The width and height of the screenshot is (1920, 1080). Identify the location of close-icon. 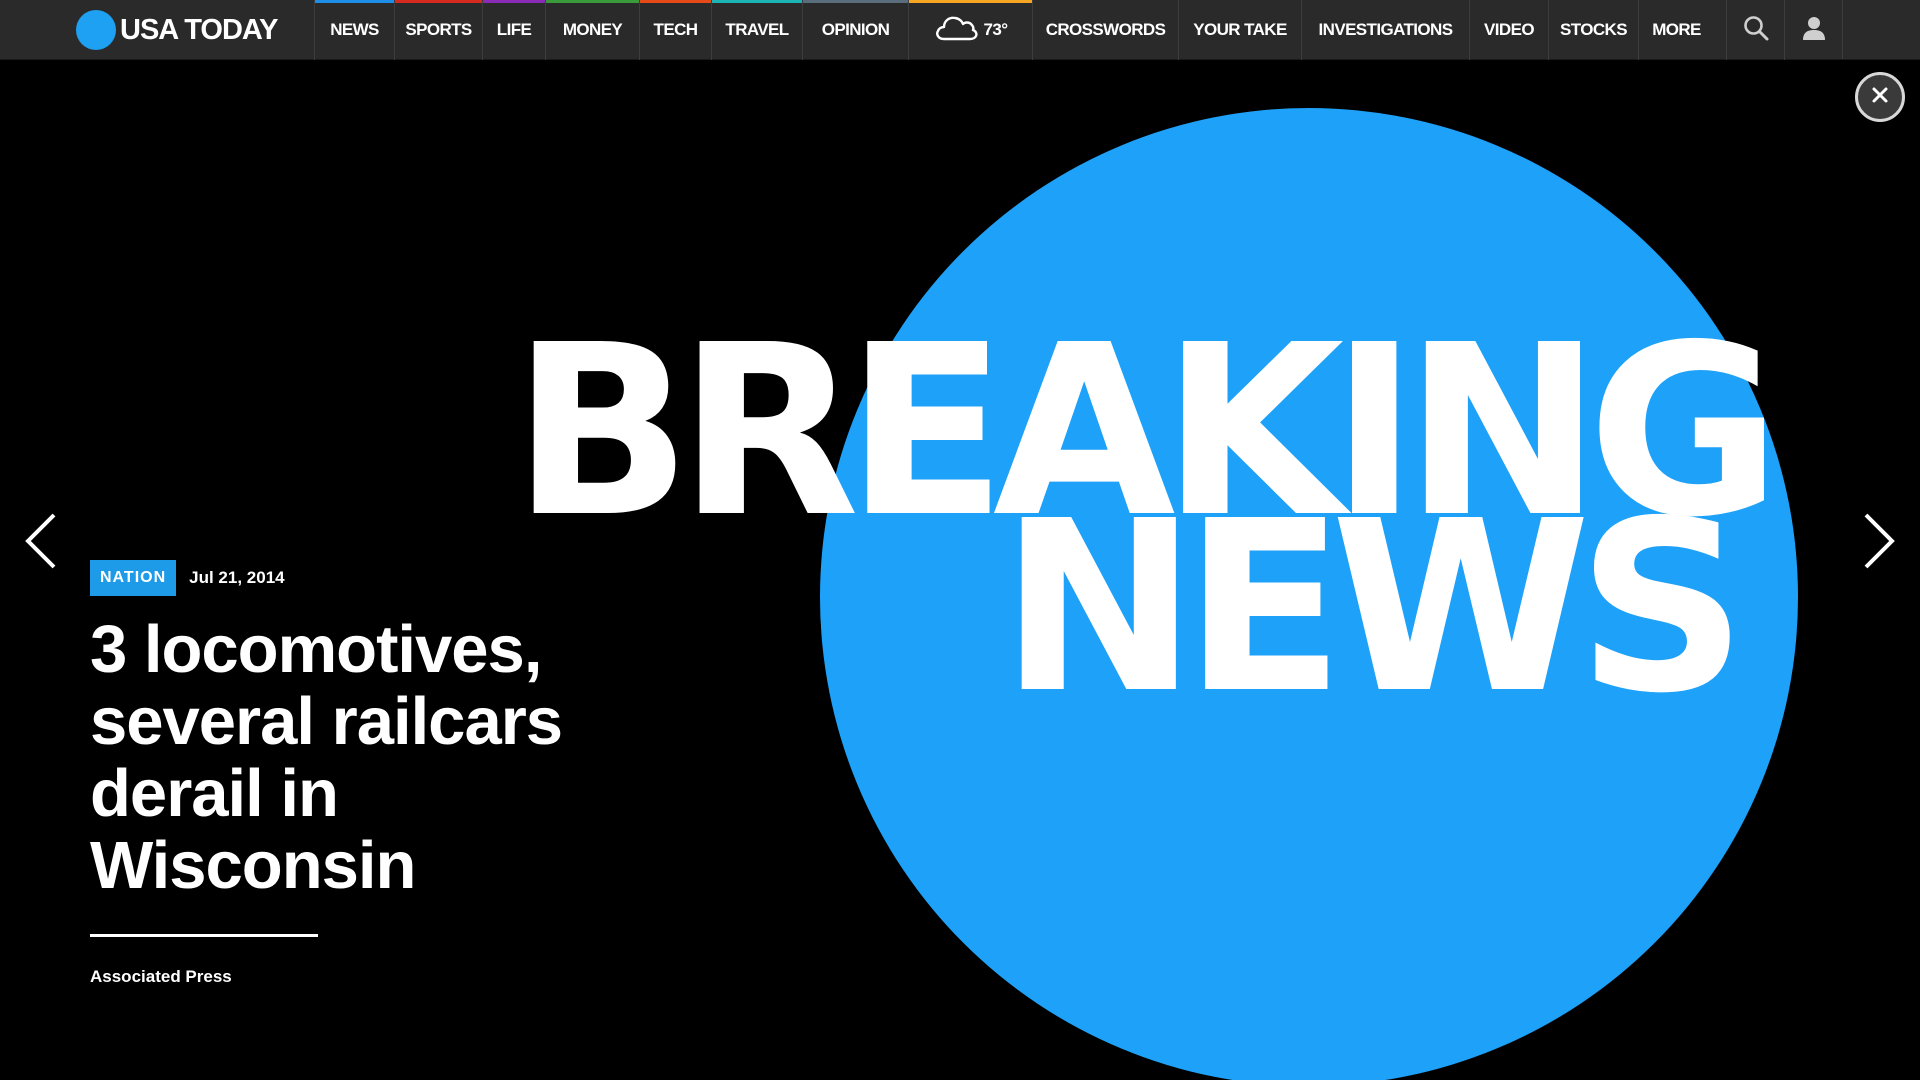
(1880, 97).